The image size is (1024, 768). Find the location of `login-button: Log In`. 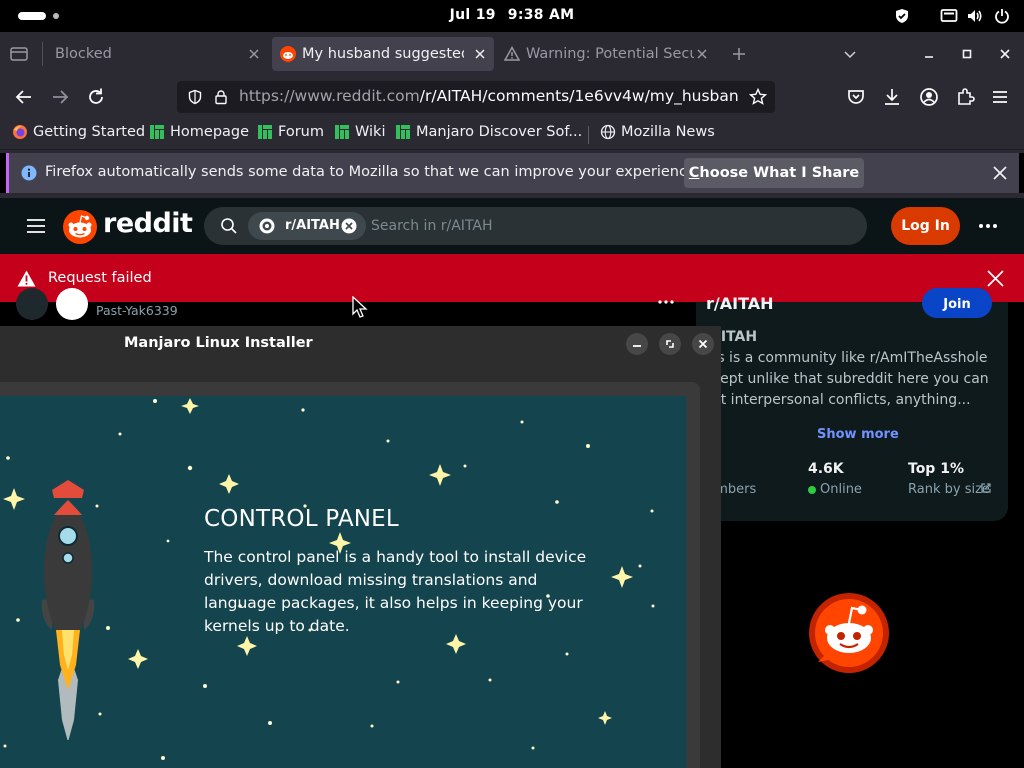

login-button: Log In is located at coordinates (925, 226).